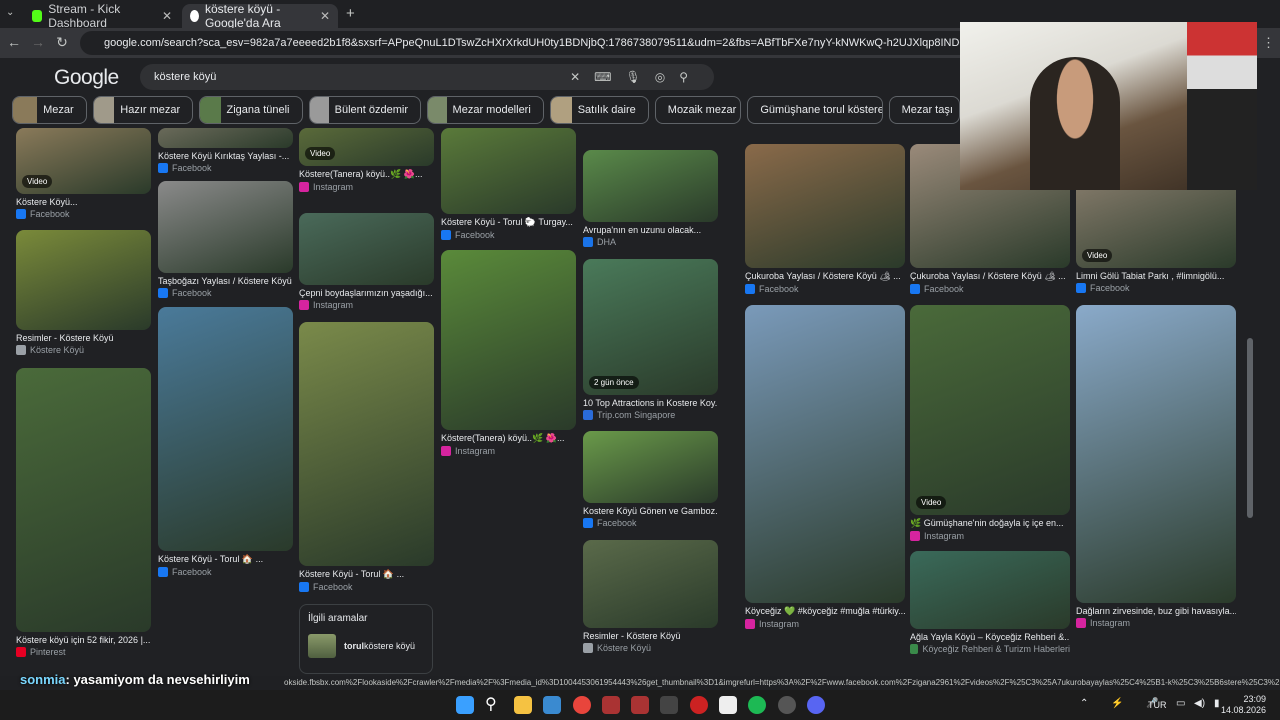  What do you see at coordinates (83, 292) in the screenshot?
I see `result-card: Resimler - Köstere Köyü Köstere Köyü` at bounding box center [83, 292].